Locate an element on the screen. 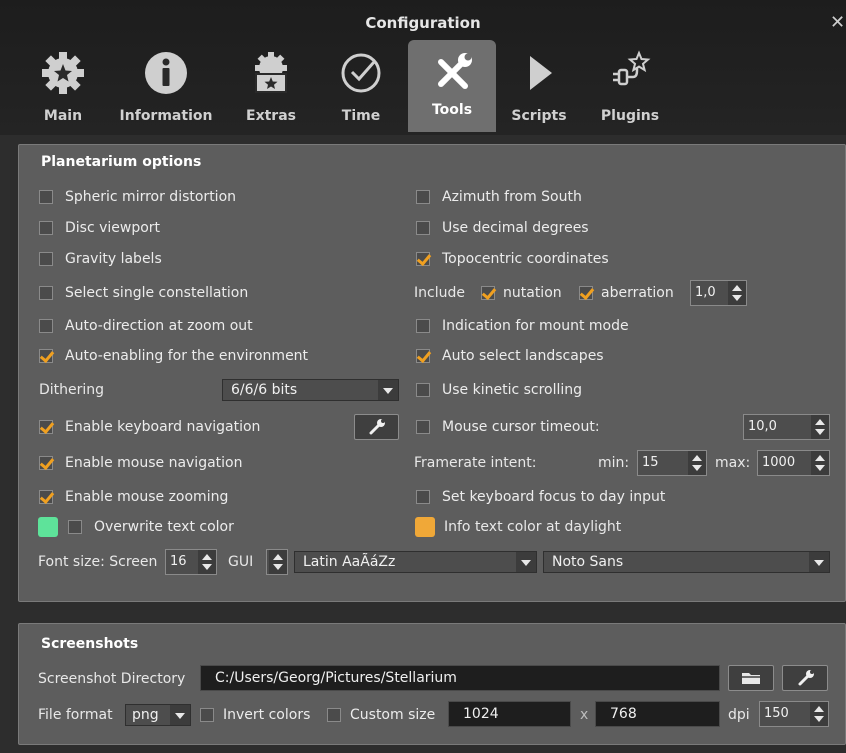  dpi-spinbox: 150 is located at coordinates (794, 714).